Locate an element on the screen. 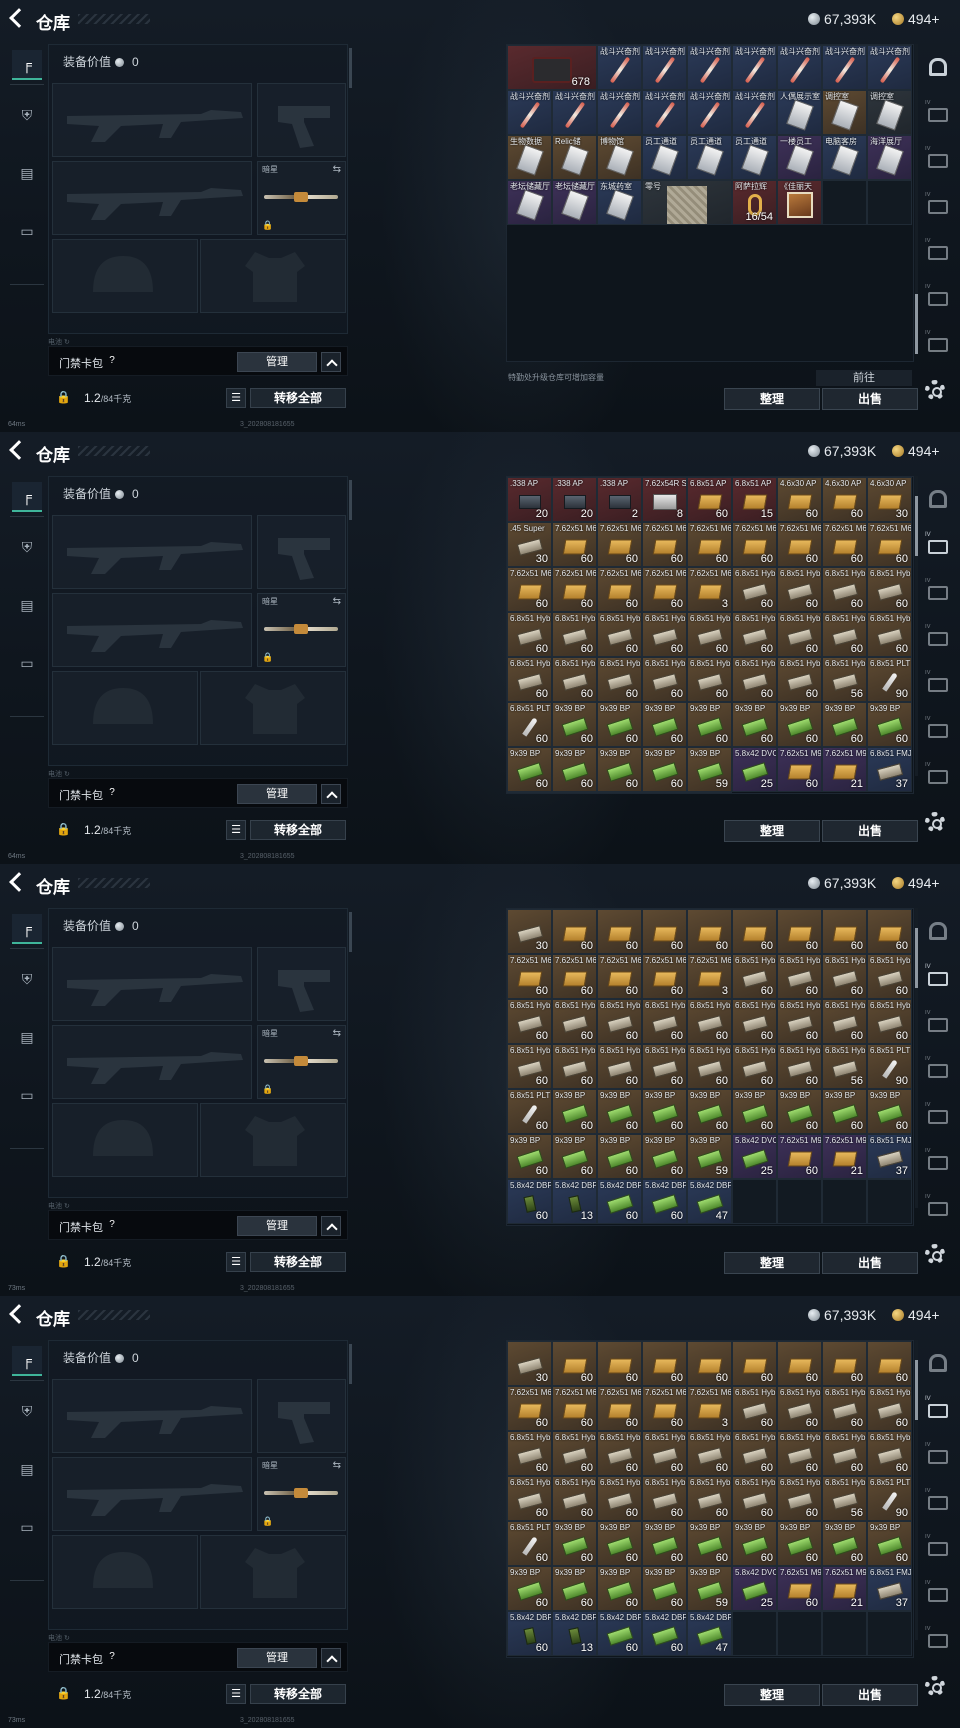 Image resolution: width=960 pixels, height=1728 pixels. inventory-item: Relic储 is located at coordinates (574, 157).